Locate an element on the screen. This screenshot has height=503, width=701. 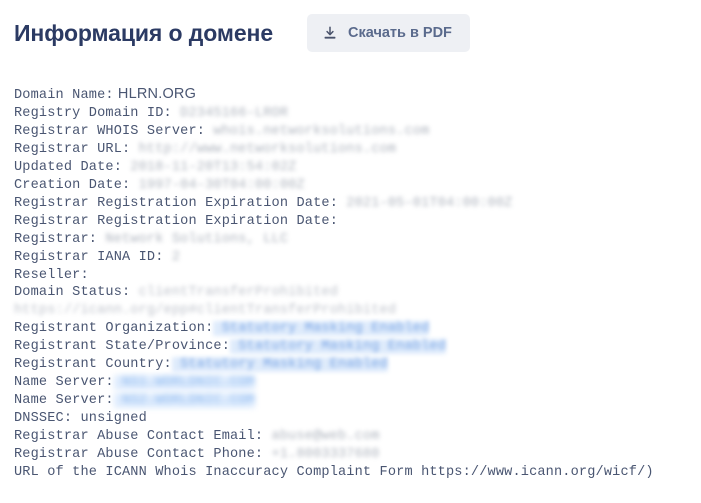
whois-record-label: Registrant State/Province: is located at coordinates (122, 347).